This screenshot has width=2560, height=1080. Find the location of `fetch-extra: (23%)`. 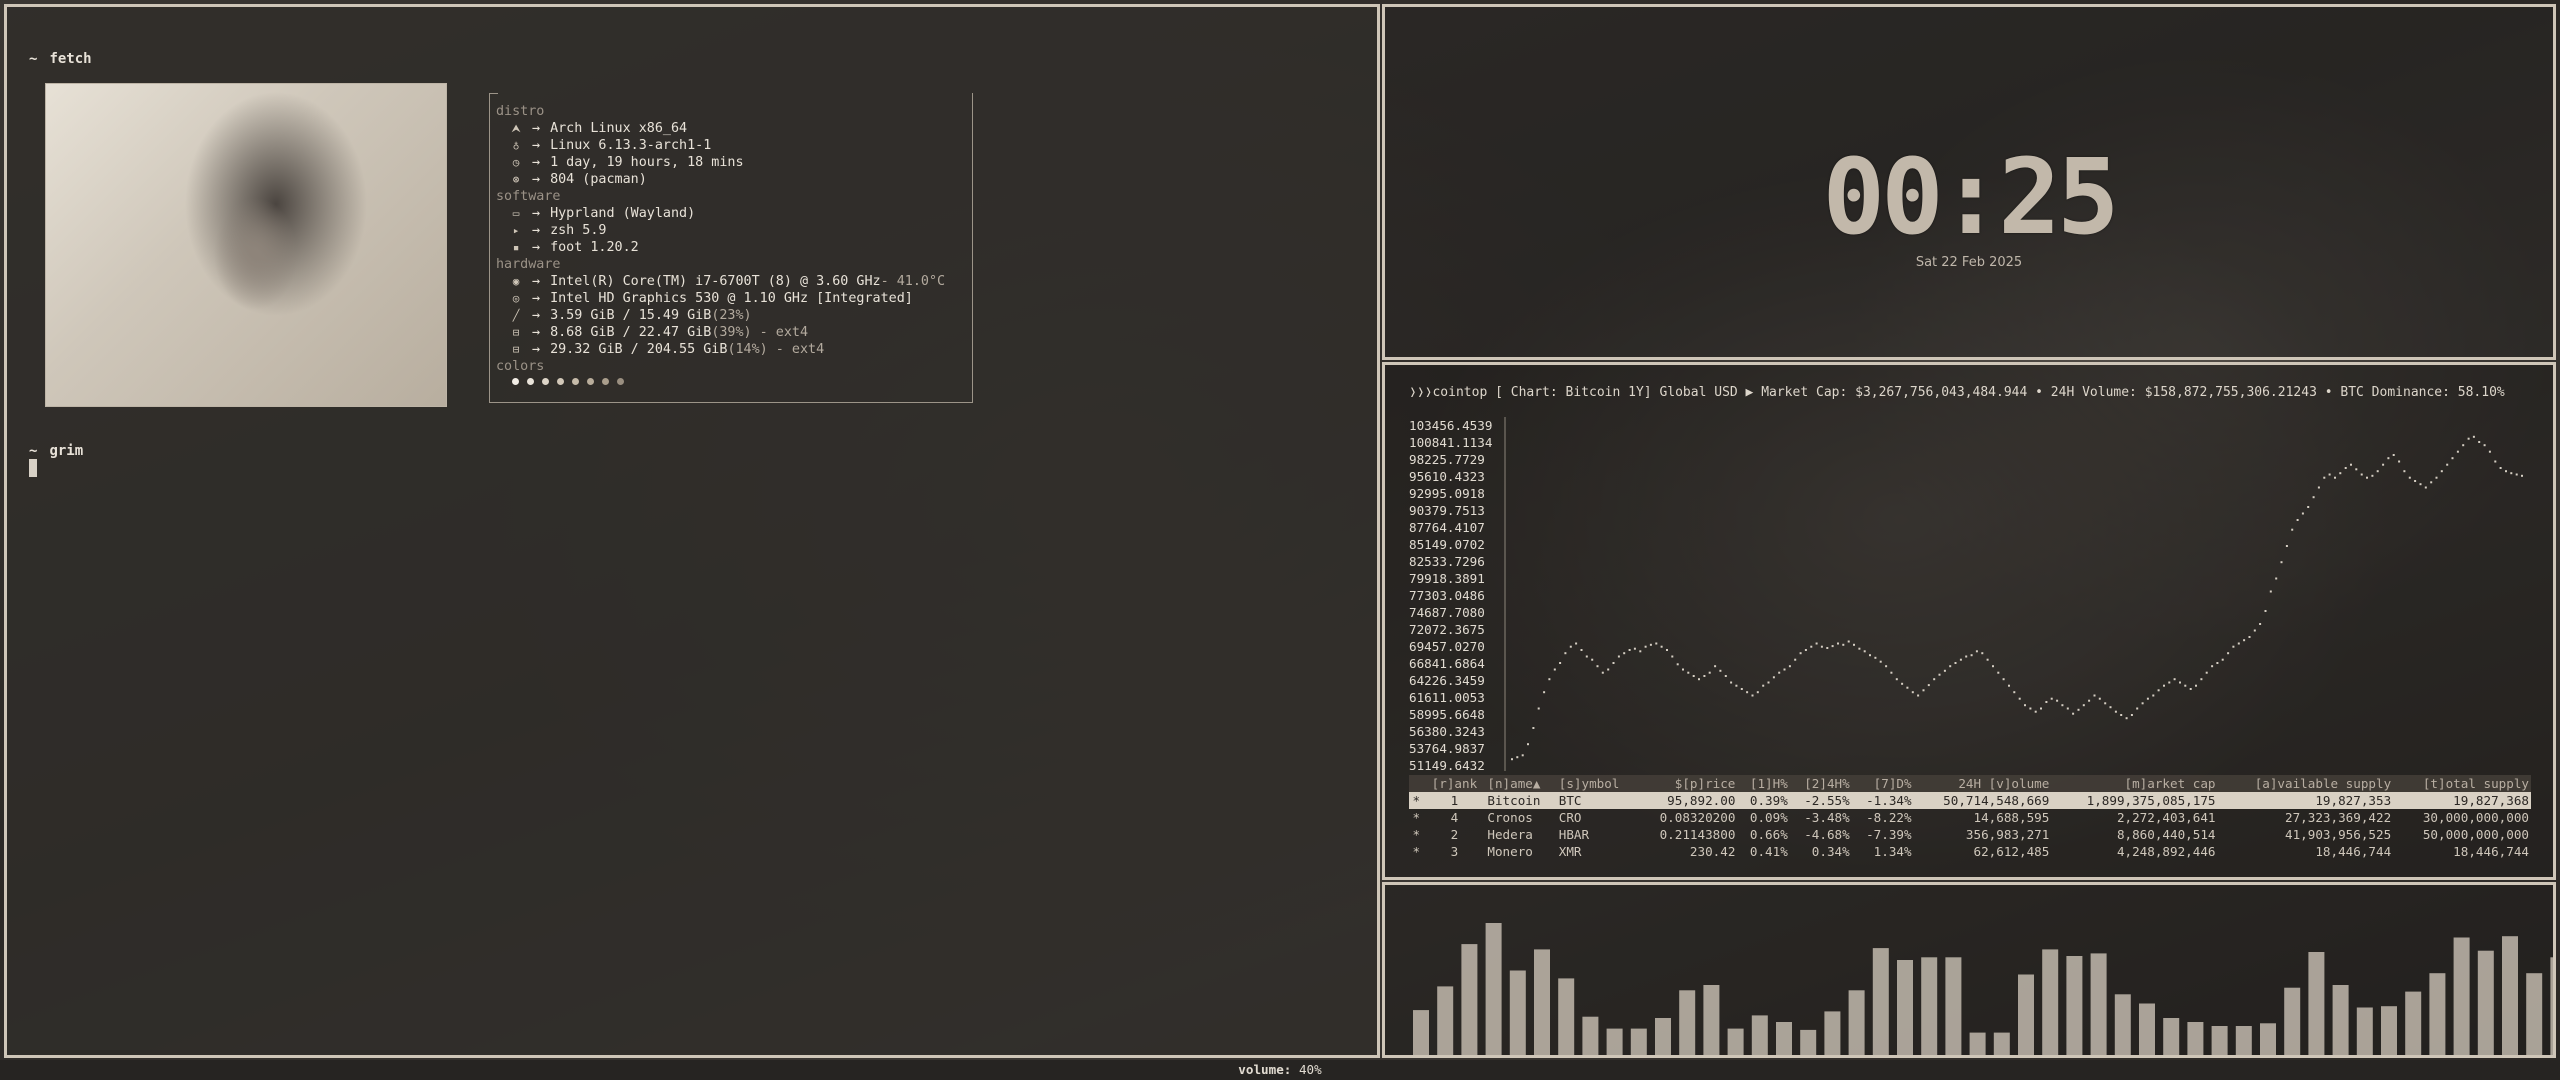

fetch-extra: (23%) is located at coordinates (731, 315).